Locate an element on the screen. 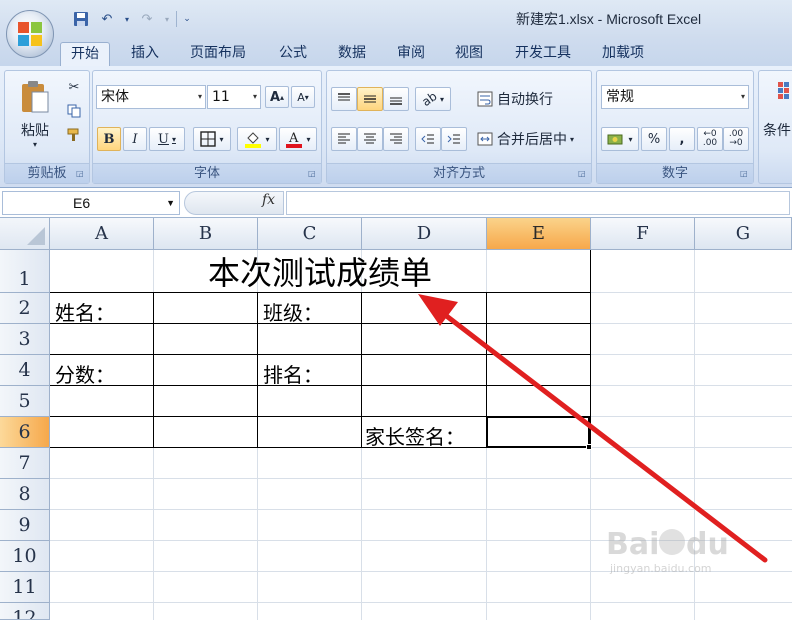  number-group-label: 数字 is located at coordinates (675, 173).